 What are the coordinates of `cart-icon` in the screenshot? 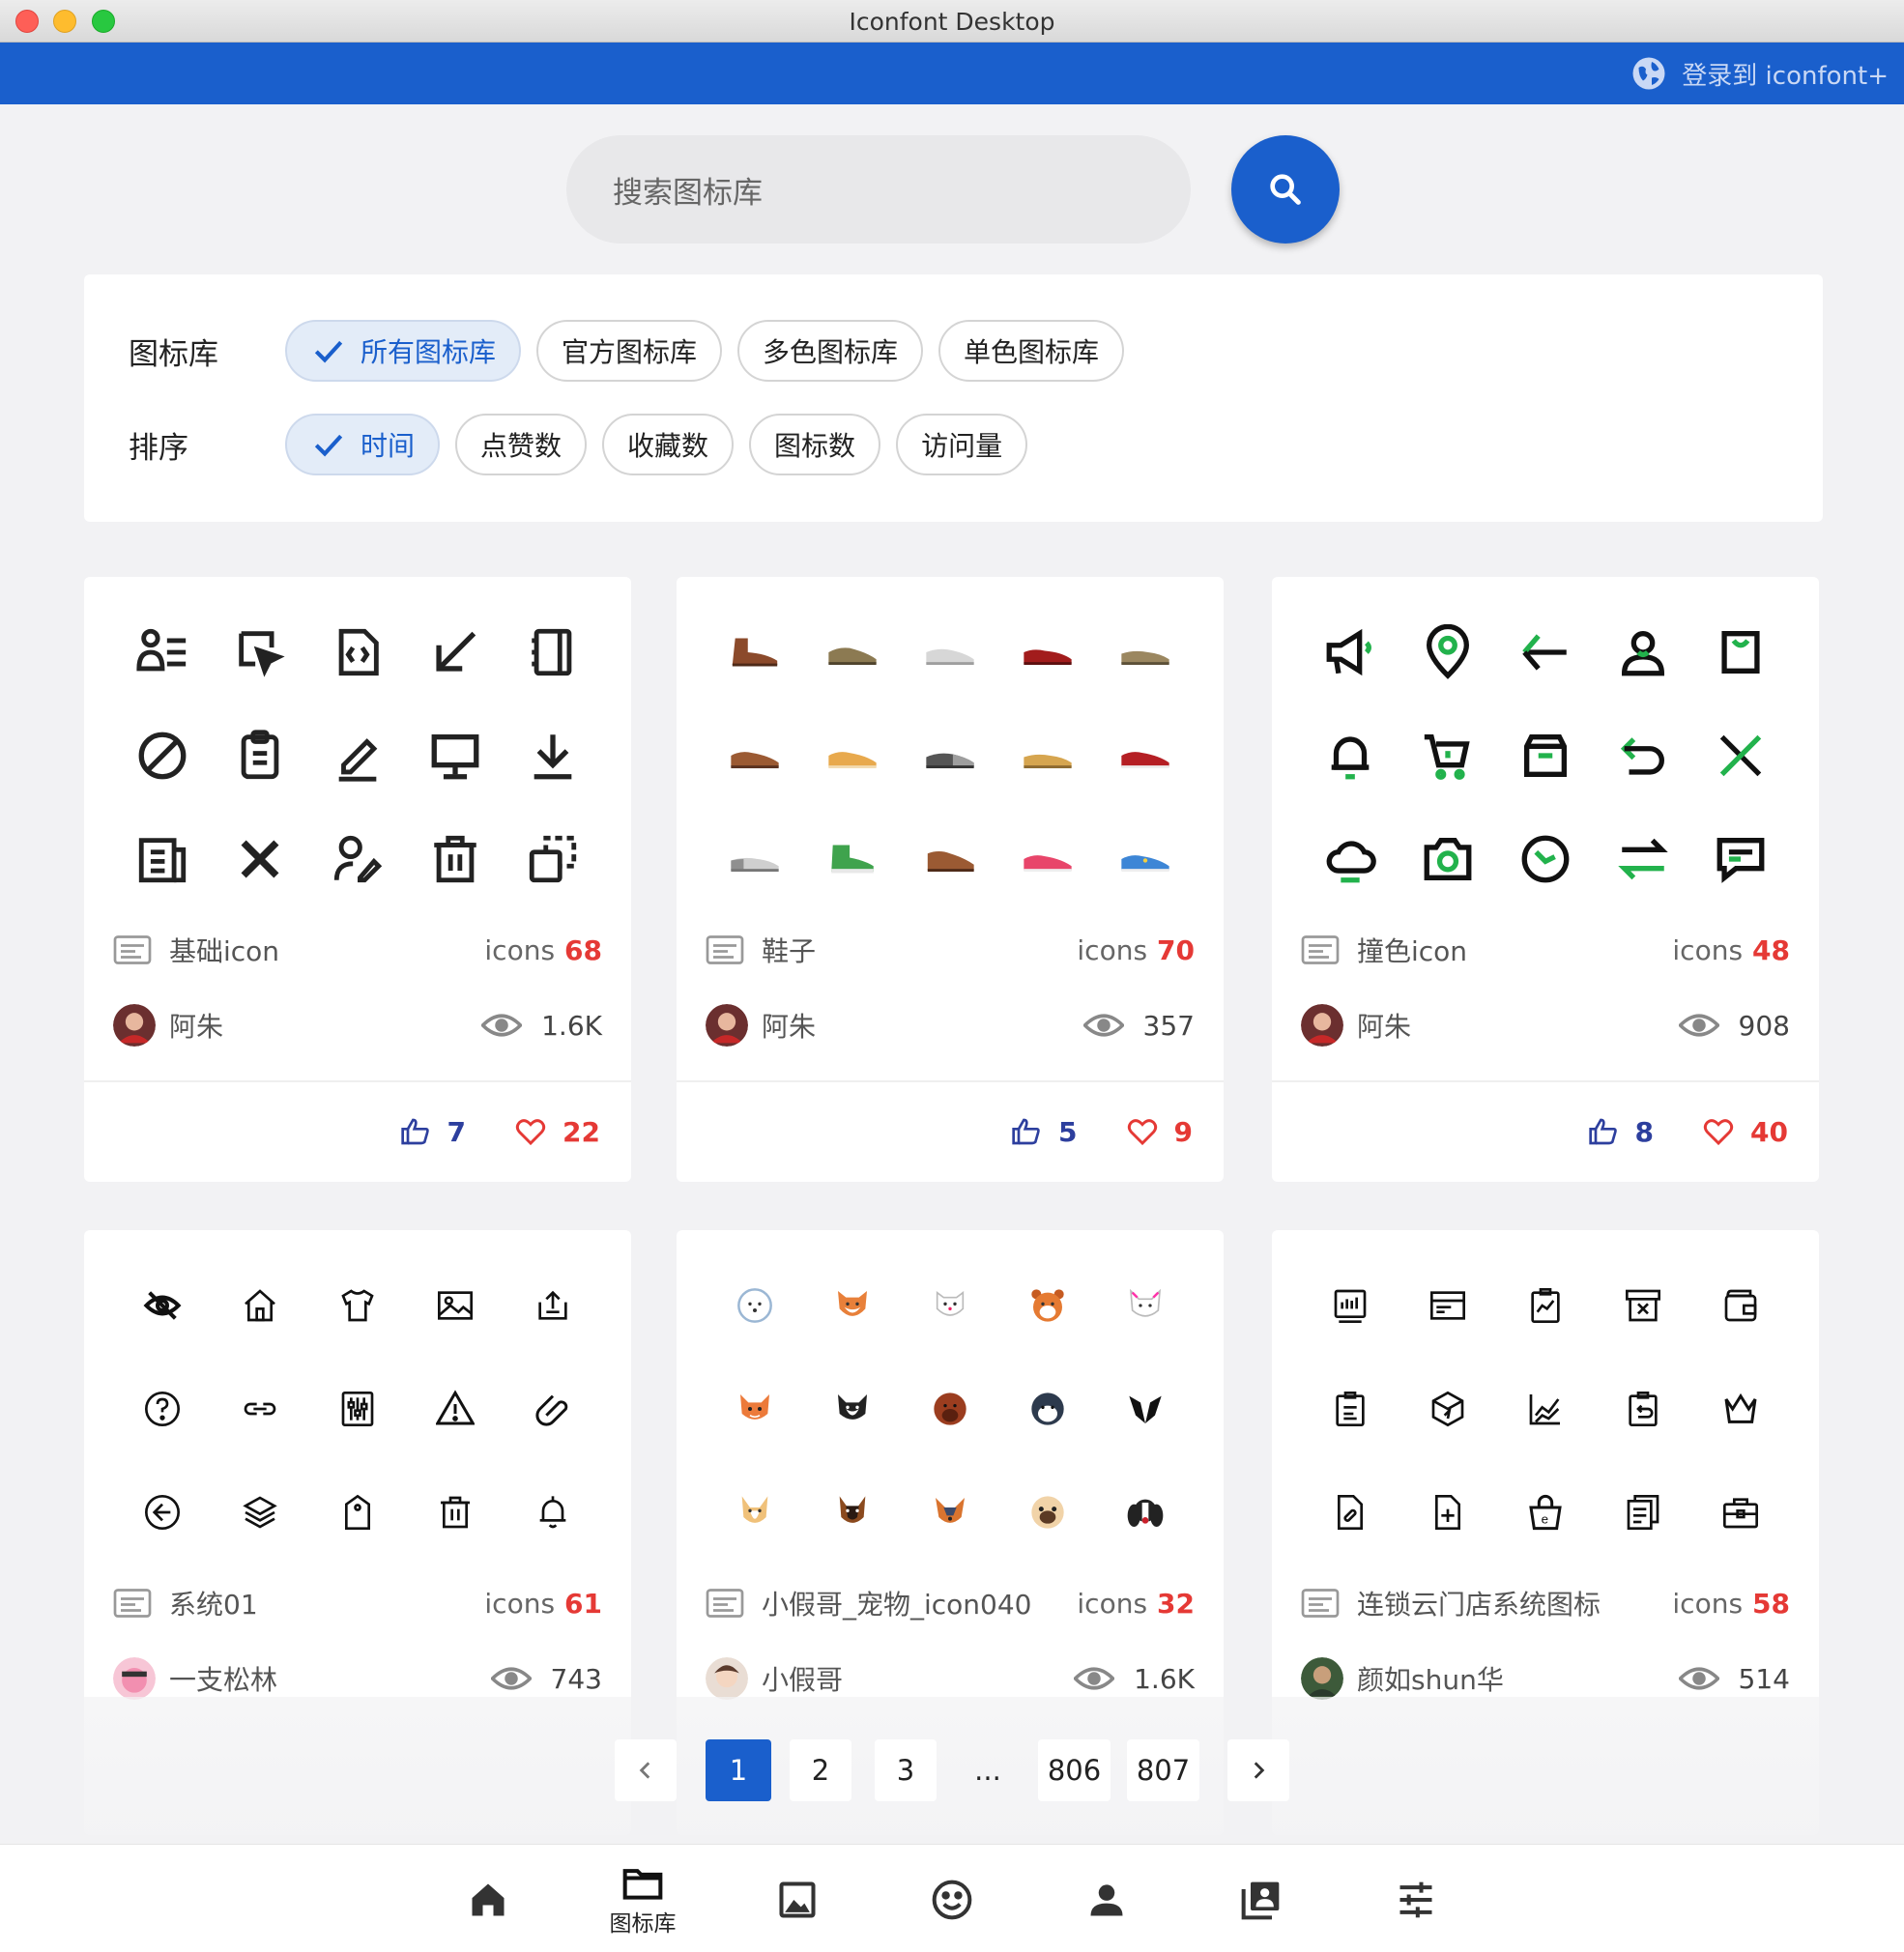 It's located at (1447, 756).